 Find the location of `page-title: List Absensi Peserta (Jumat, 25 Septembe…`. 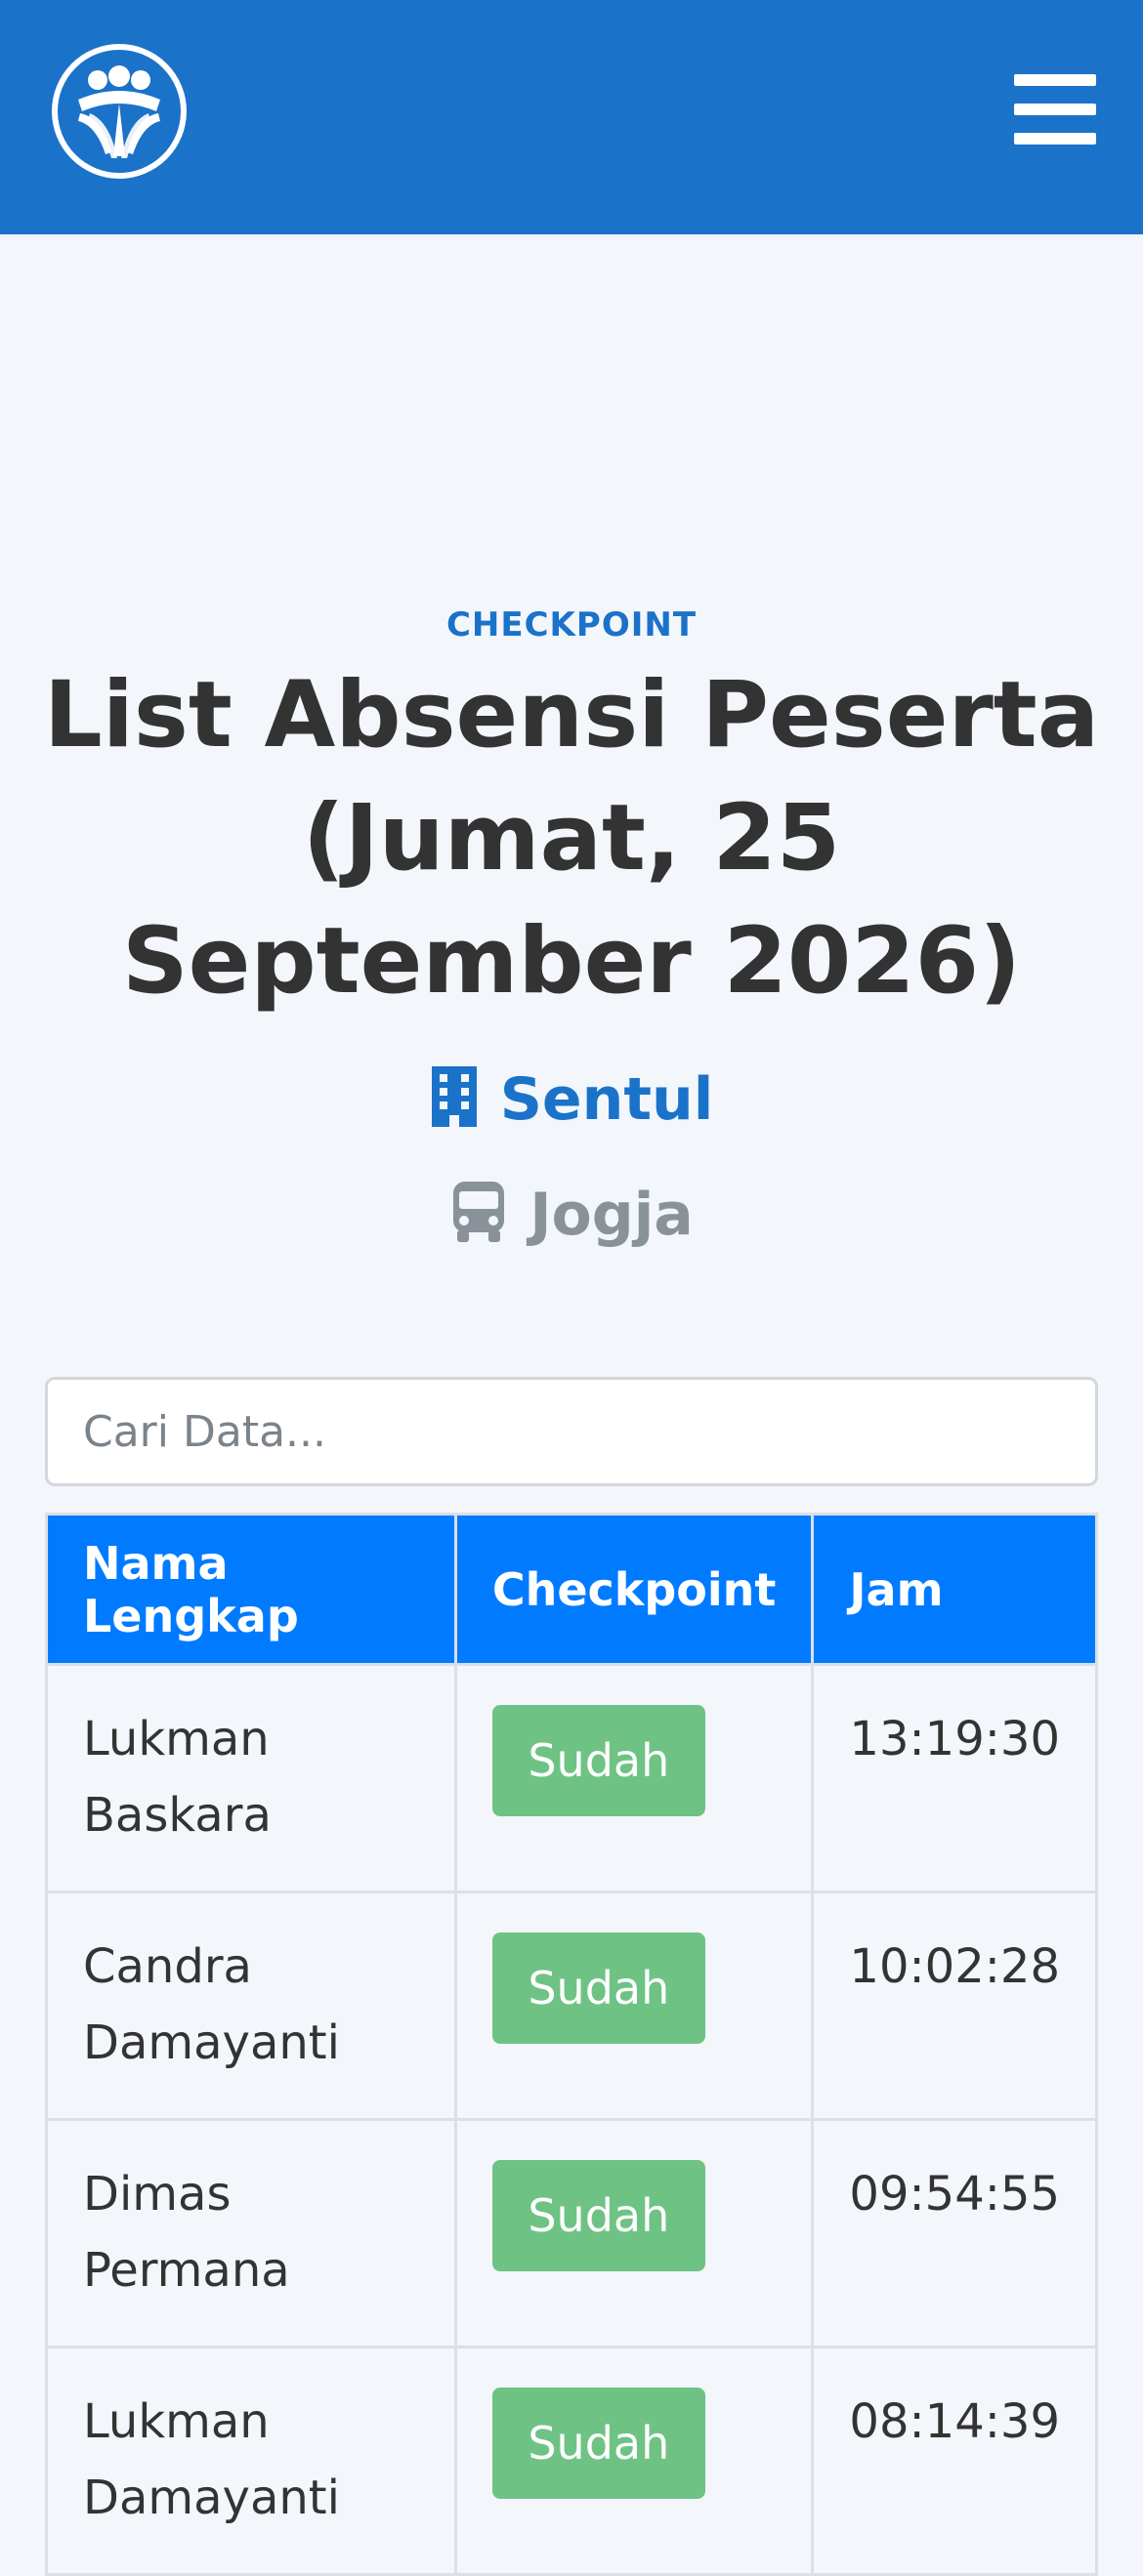

page-title: List Absensi Peserta (Jumat, 25 Septembe… is located at coordinates (571, 838).